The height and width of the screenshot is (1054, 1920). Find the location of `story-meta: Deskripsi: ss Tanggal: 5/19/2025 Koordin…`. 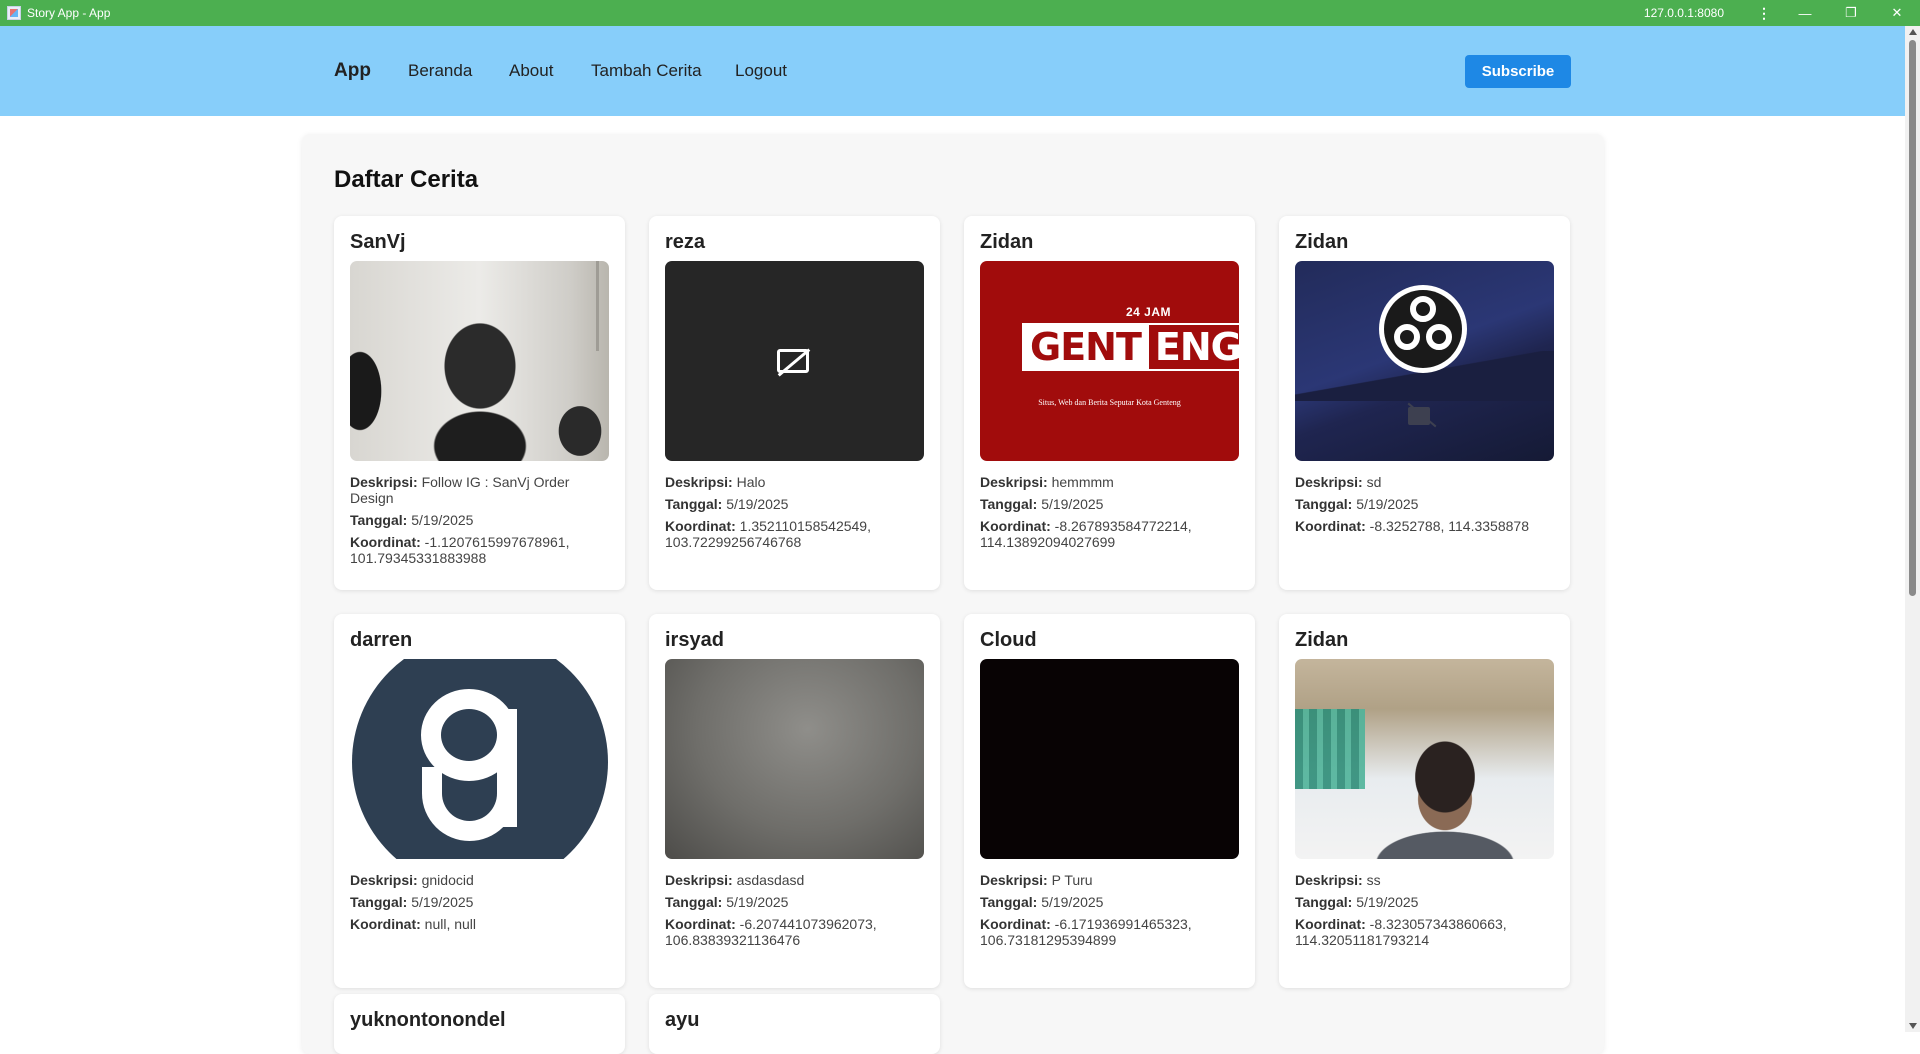

story-meta: Deskripsi: ss Tanggal: 5/19/2025 Koordin… is located at coordinates (1424, 910).